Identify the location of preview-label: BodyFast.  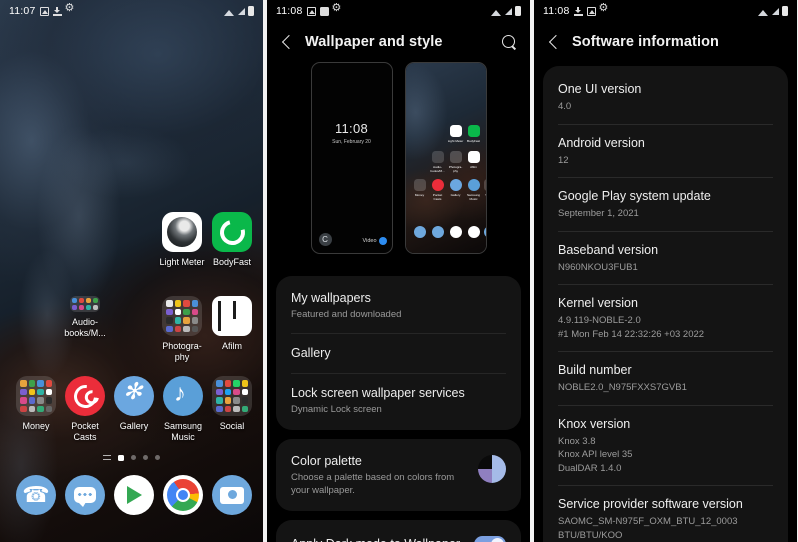
(473, 140).